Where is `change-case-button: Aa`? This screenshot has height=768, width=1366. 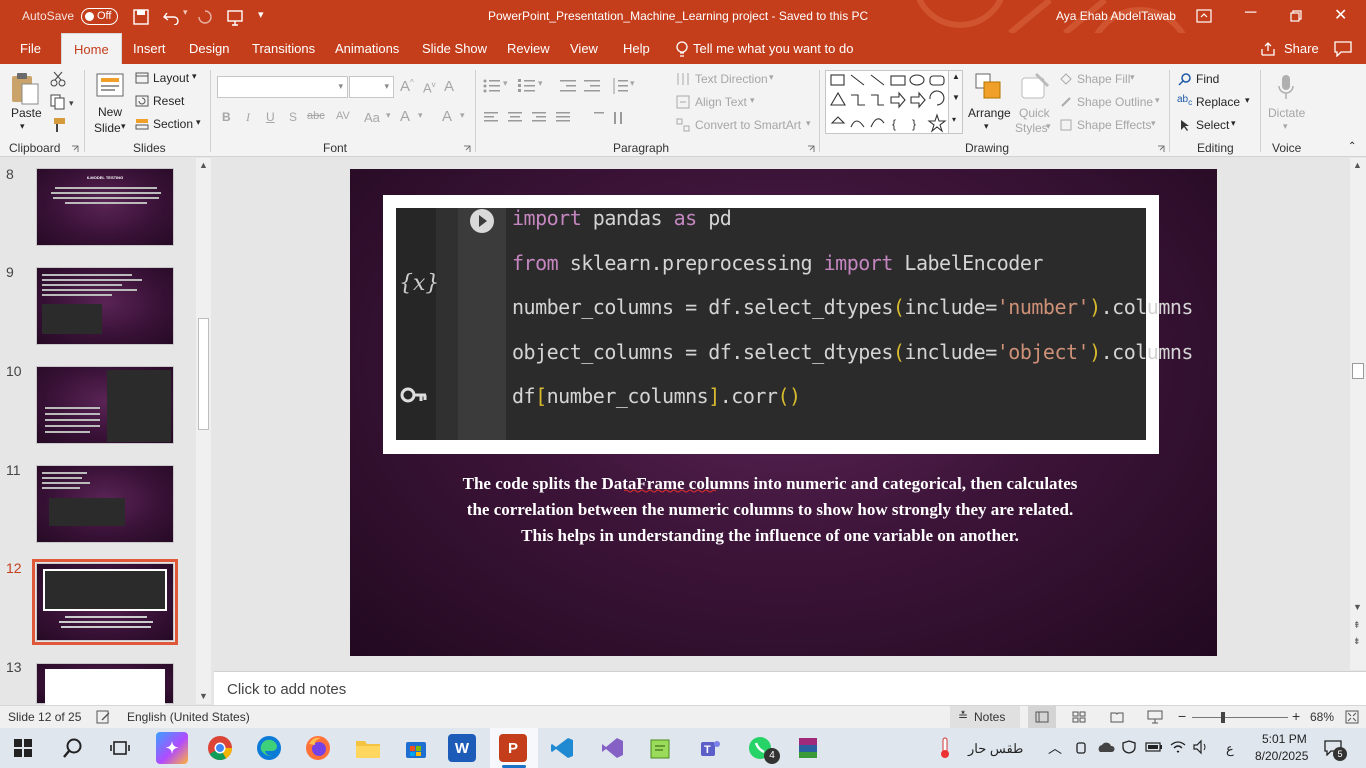
change-case-button: Aa is located at coordinates (372, 117).